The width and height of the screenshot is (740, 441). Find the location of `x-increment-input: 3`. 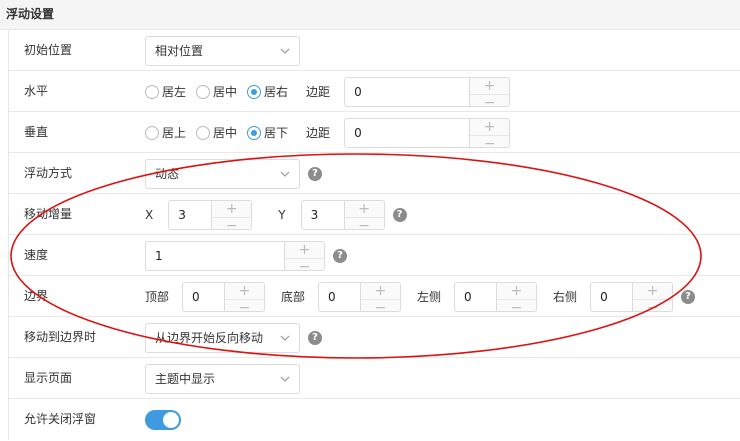

x-increment-input: 3 is located at coordinates (190, 215).